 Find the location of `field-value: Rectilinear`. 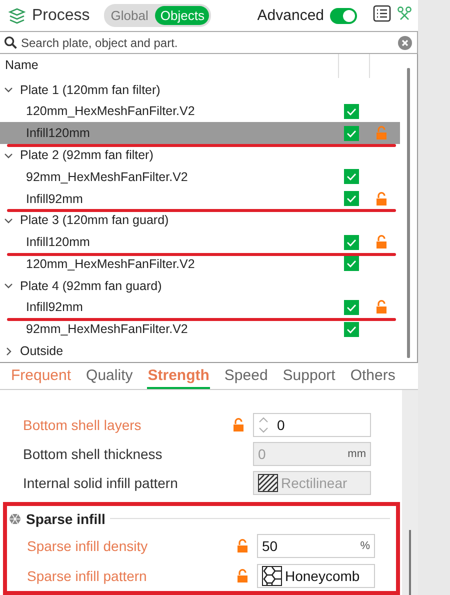

field-value: Rectilinear is located at coordinates (314, 482).